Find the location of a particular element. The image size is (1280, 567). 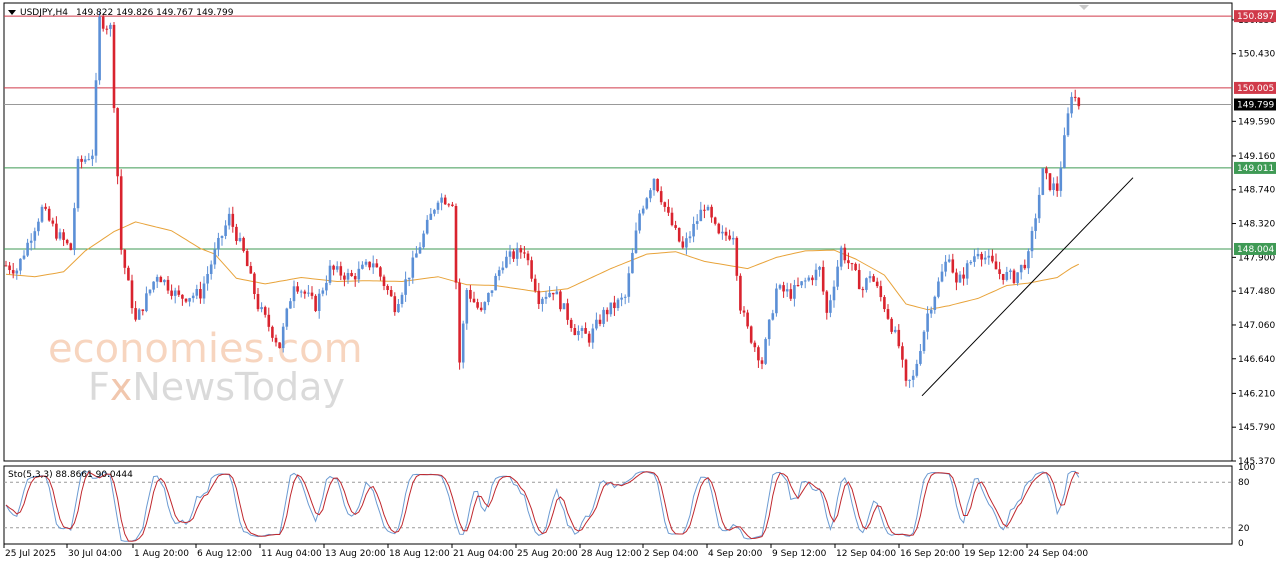

time-tick: 16 Sep 20:00 is located at coordinates (930, 554).